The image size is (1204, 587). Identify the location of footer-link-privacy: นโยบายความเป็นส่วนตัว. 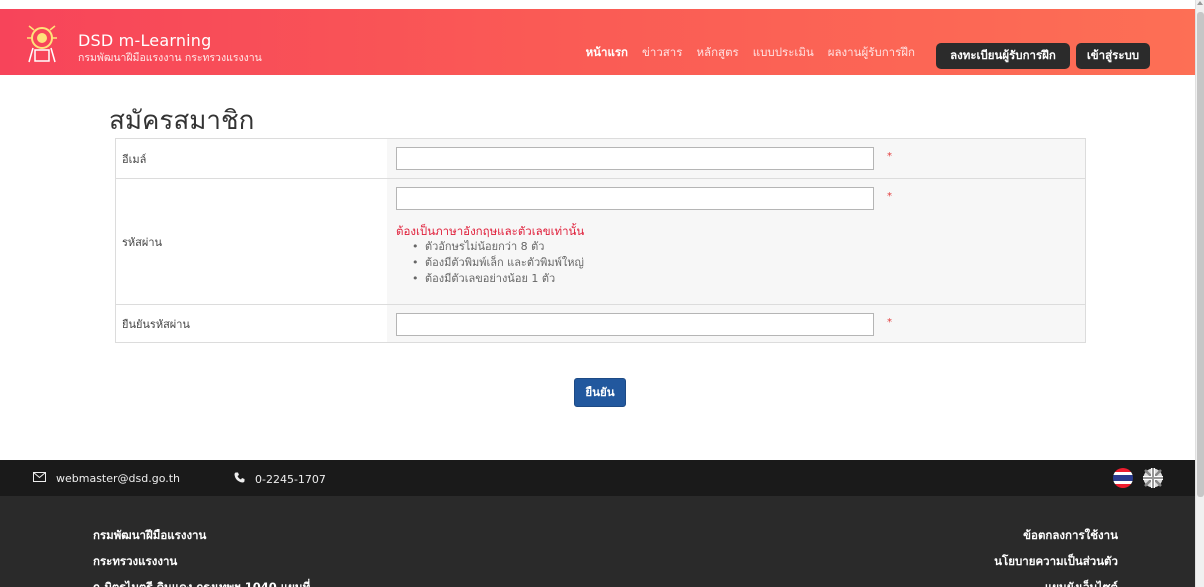
(1056, 561).